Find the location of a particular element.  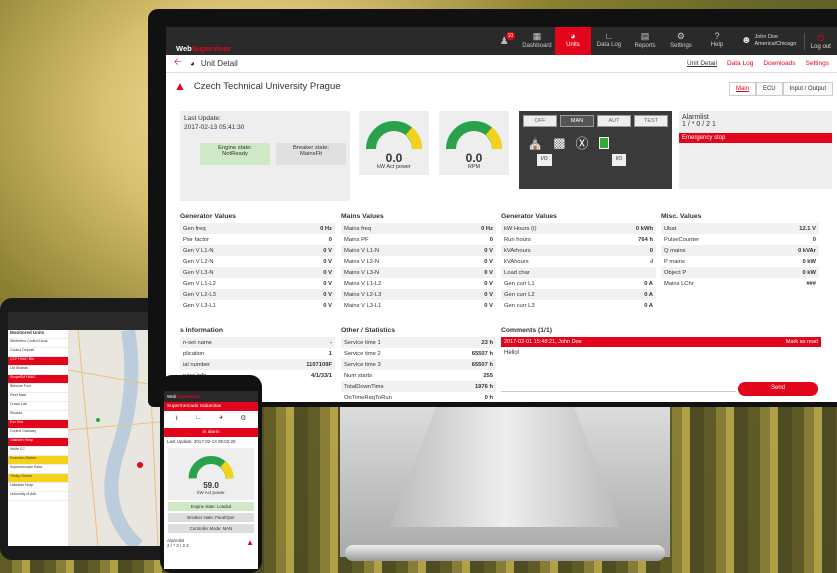

row-label: Gen V L2-L3 is located at coordinates (233, 294).